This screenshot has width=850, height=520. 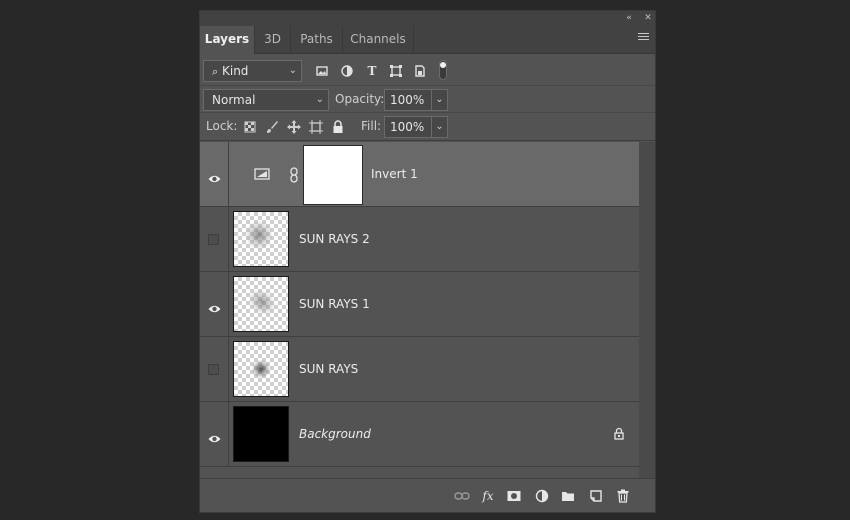 I want to click on mask-link-icon, so click(x=296, y=175).